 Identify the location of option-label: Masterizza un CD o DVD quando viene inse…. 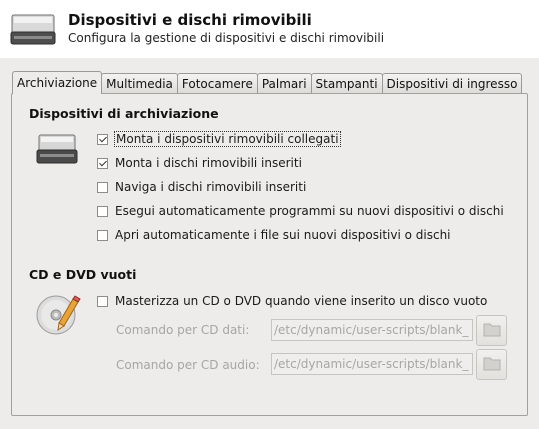
(301, 301).